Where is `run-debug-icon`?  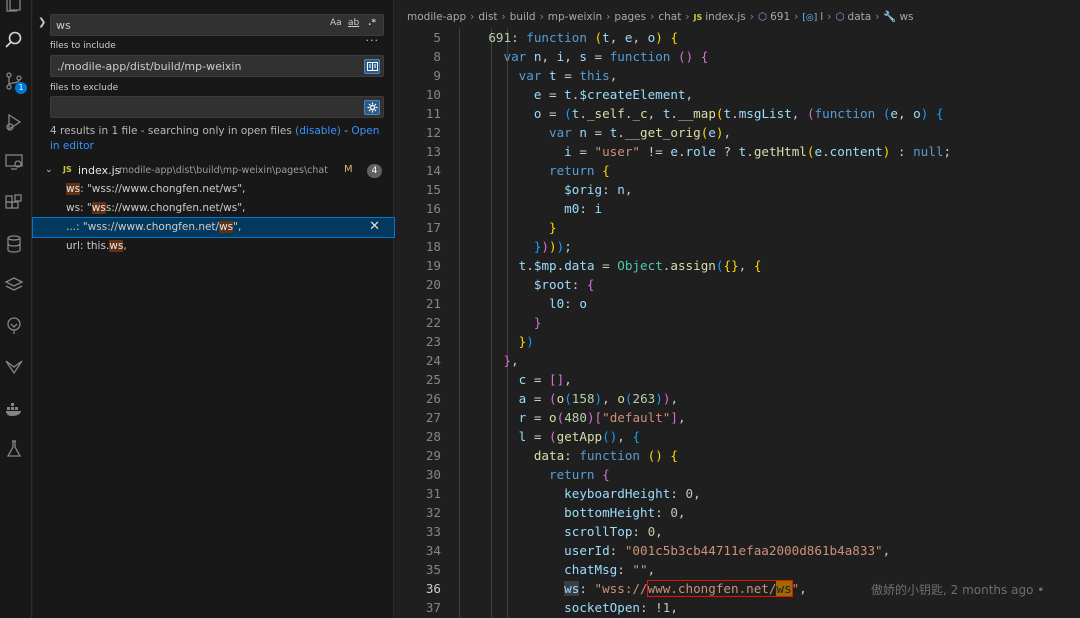
run-debug-icon is located at coordinates (14, 122).